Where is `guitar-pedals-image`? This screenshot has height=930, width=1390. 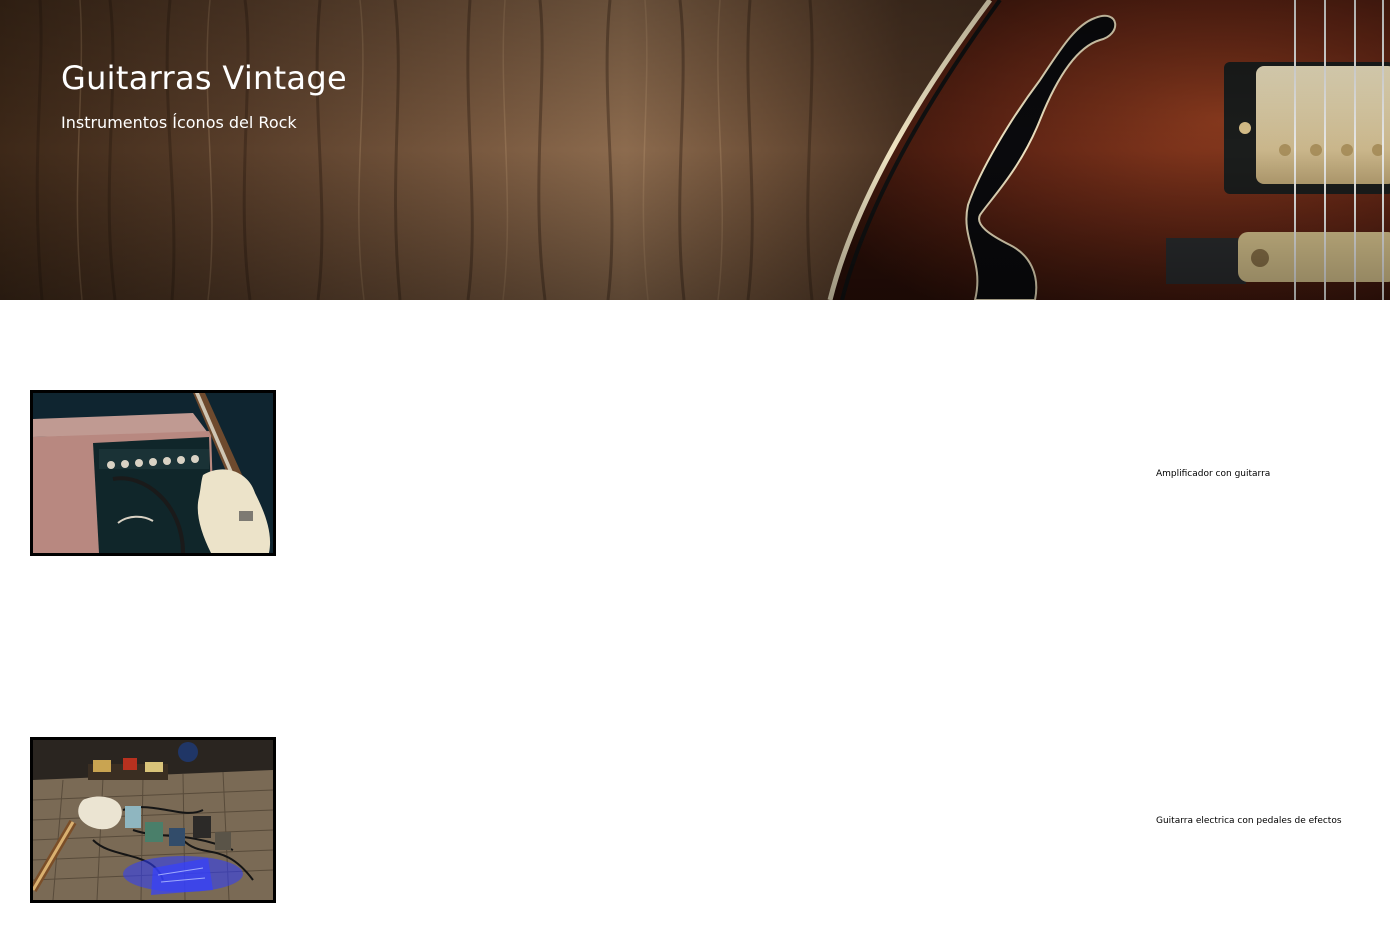
guitar-pedals-image is located at coordinates (153, 820).